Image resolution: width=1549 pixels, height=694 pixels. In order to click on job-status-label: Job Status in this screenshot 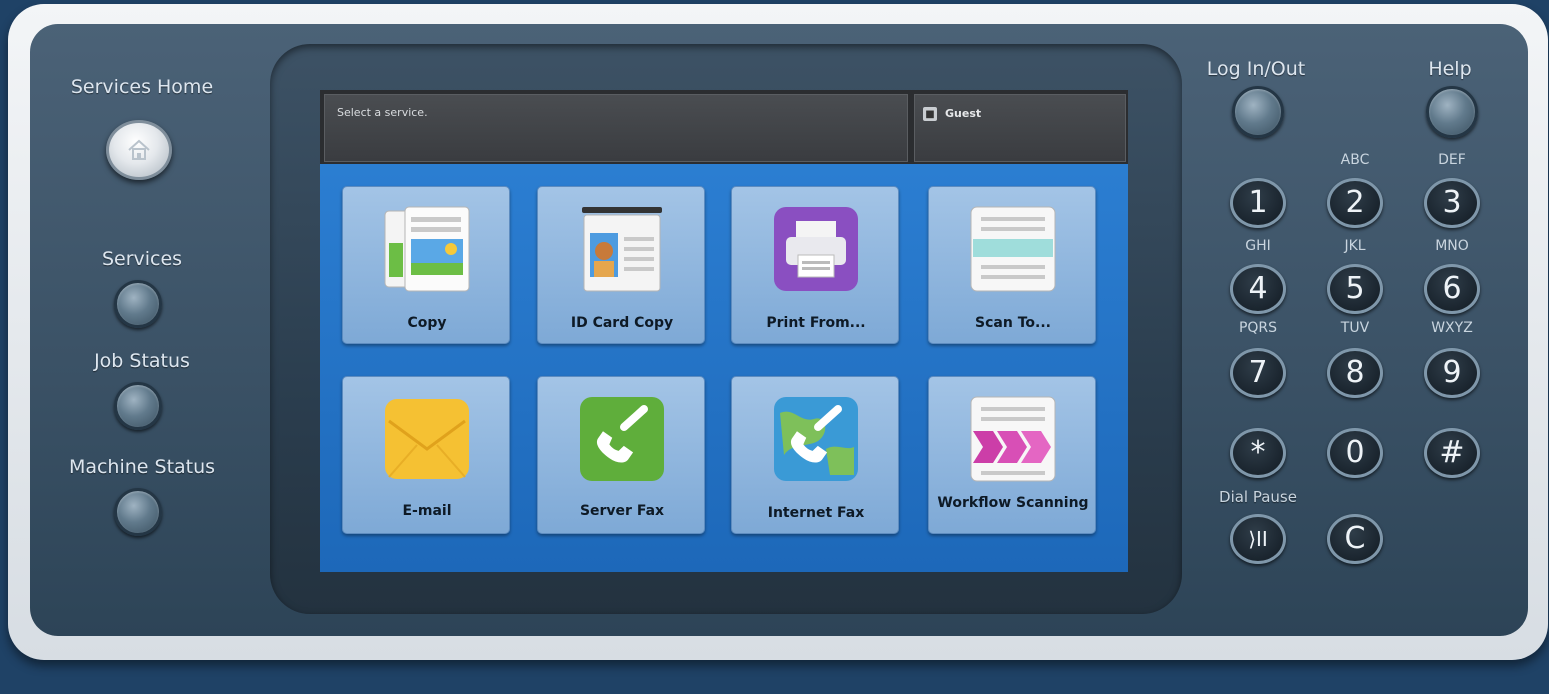, I will do `click(142, 361)`.